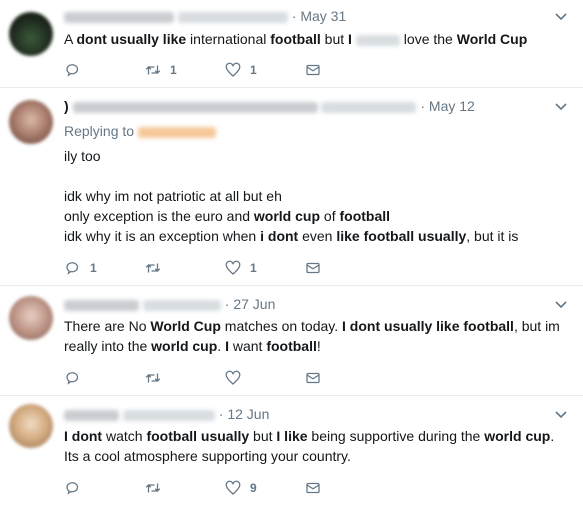  I want to click on author-name-start: ), so click(66, 106).